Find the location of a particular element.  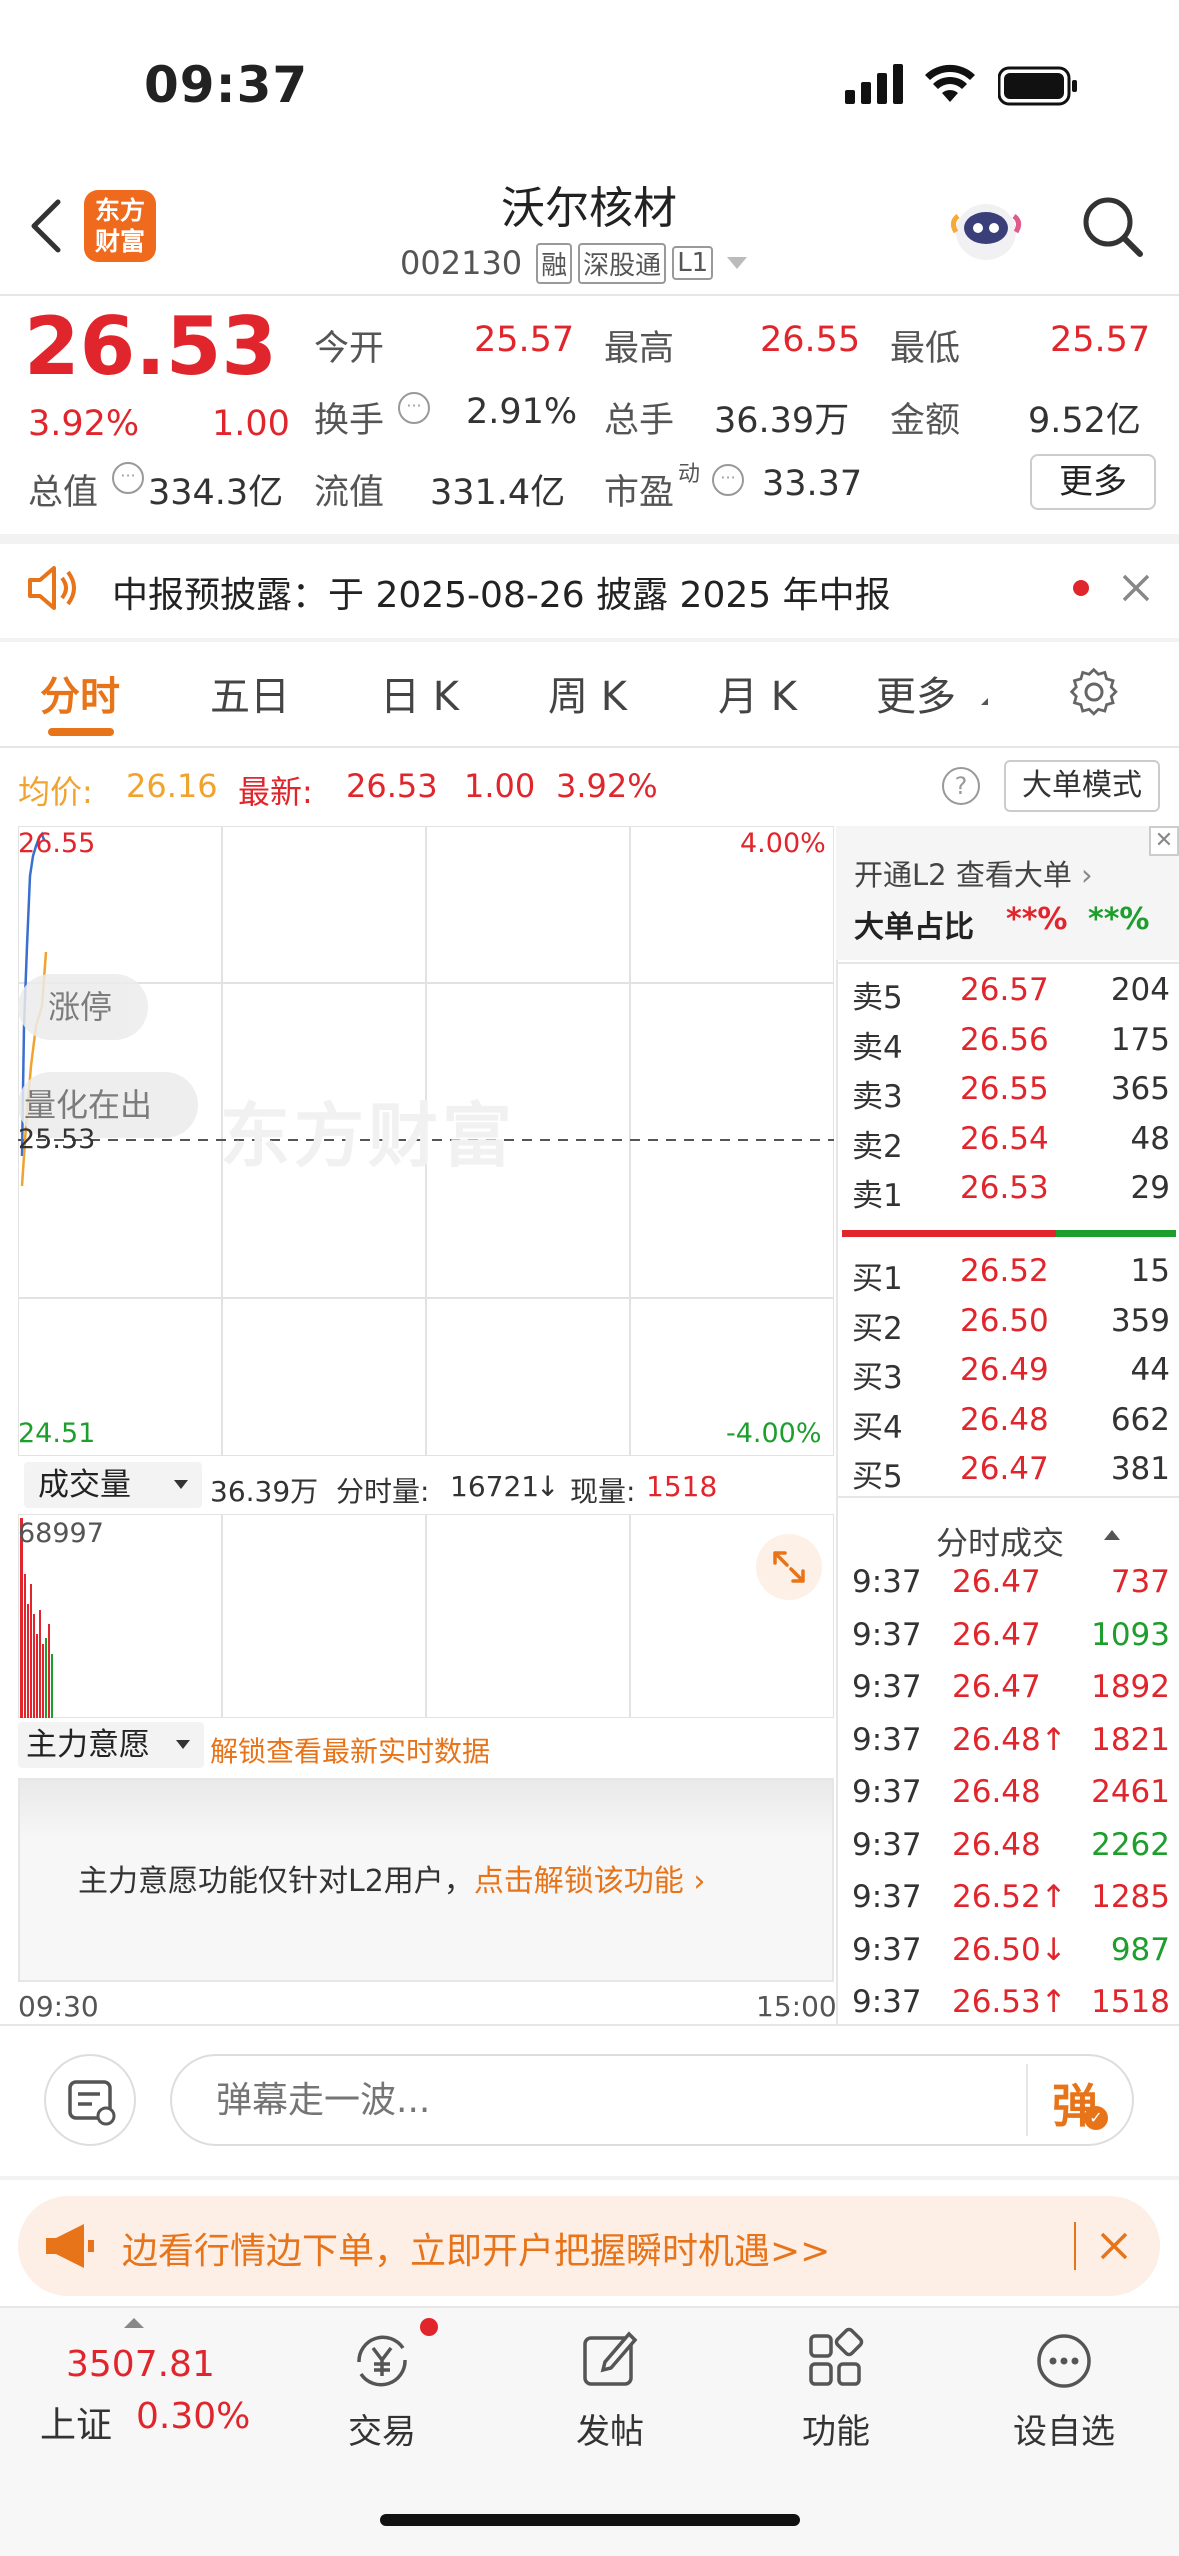

limit-up-pill: 涨停 is located at coordinates (83, 1007).